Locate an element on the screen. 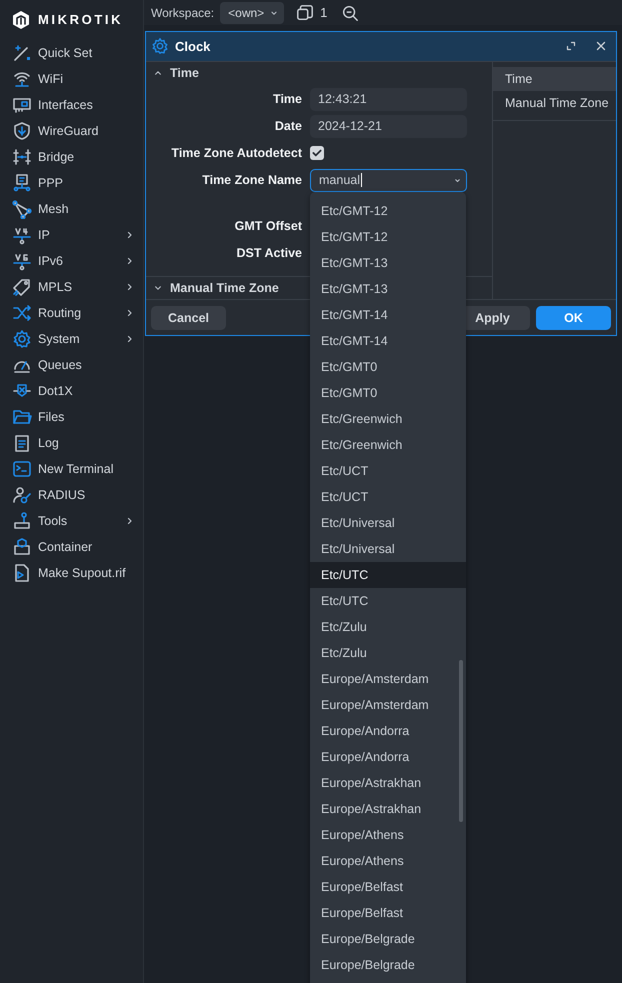  shield-icon is located at coordinates (22, 131).